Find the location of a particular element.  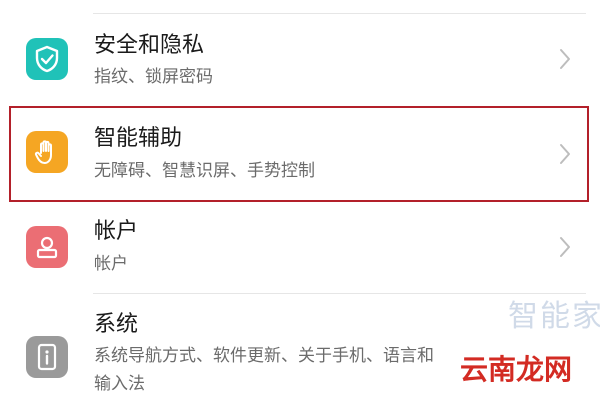

phone-info-icon is located at coordinates (47, 357).